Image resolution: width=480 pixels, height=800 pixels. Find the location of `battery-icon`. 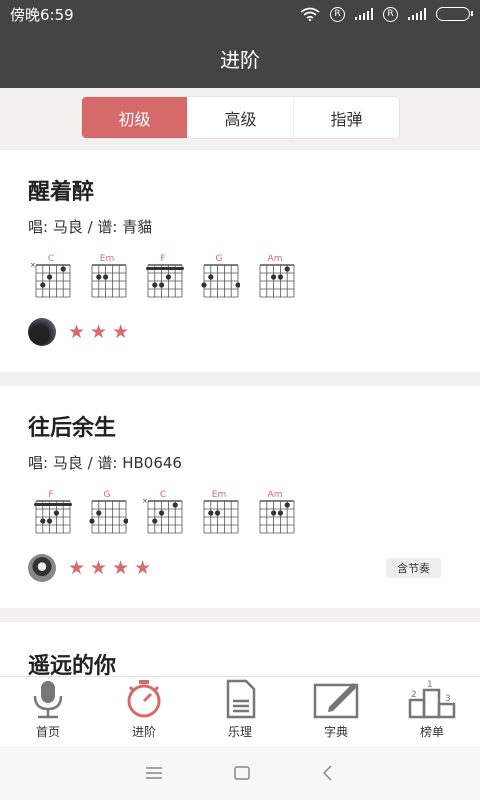

battery-icon is located at coordinates (454, 14).